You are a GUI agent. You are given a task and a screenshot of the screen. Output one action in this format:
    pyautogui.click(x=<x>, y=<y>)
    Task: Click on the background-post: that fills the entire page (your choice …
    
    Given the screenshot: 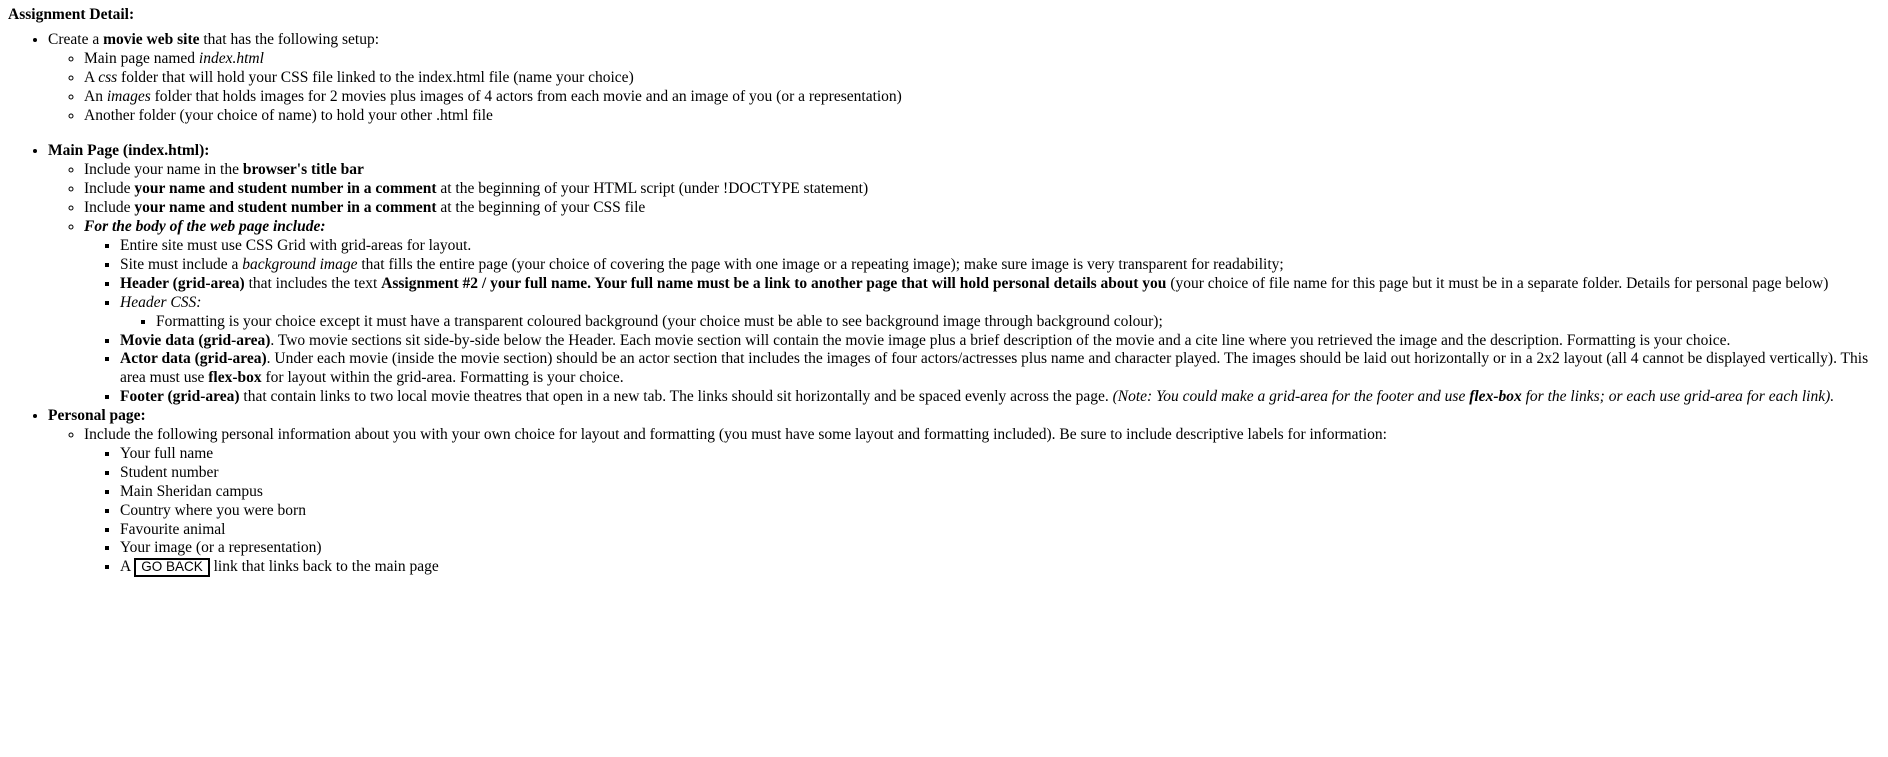 What is the action you would take?
    pyautogui.click(x=820, y=264)
    